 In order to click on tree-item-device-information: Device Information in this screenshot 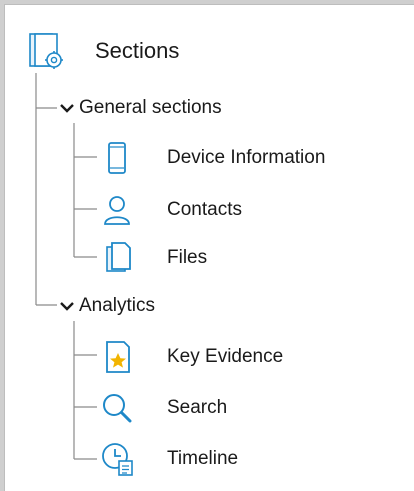, I will do `click(211, 158)`.